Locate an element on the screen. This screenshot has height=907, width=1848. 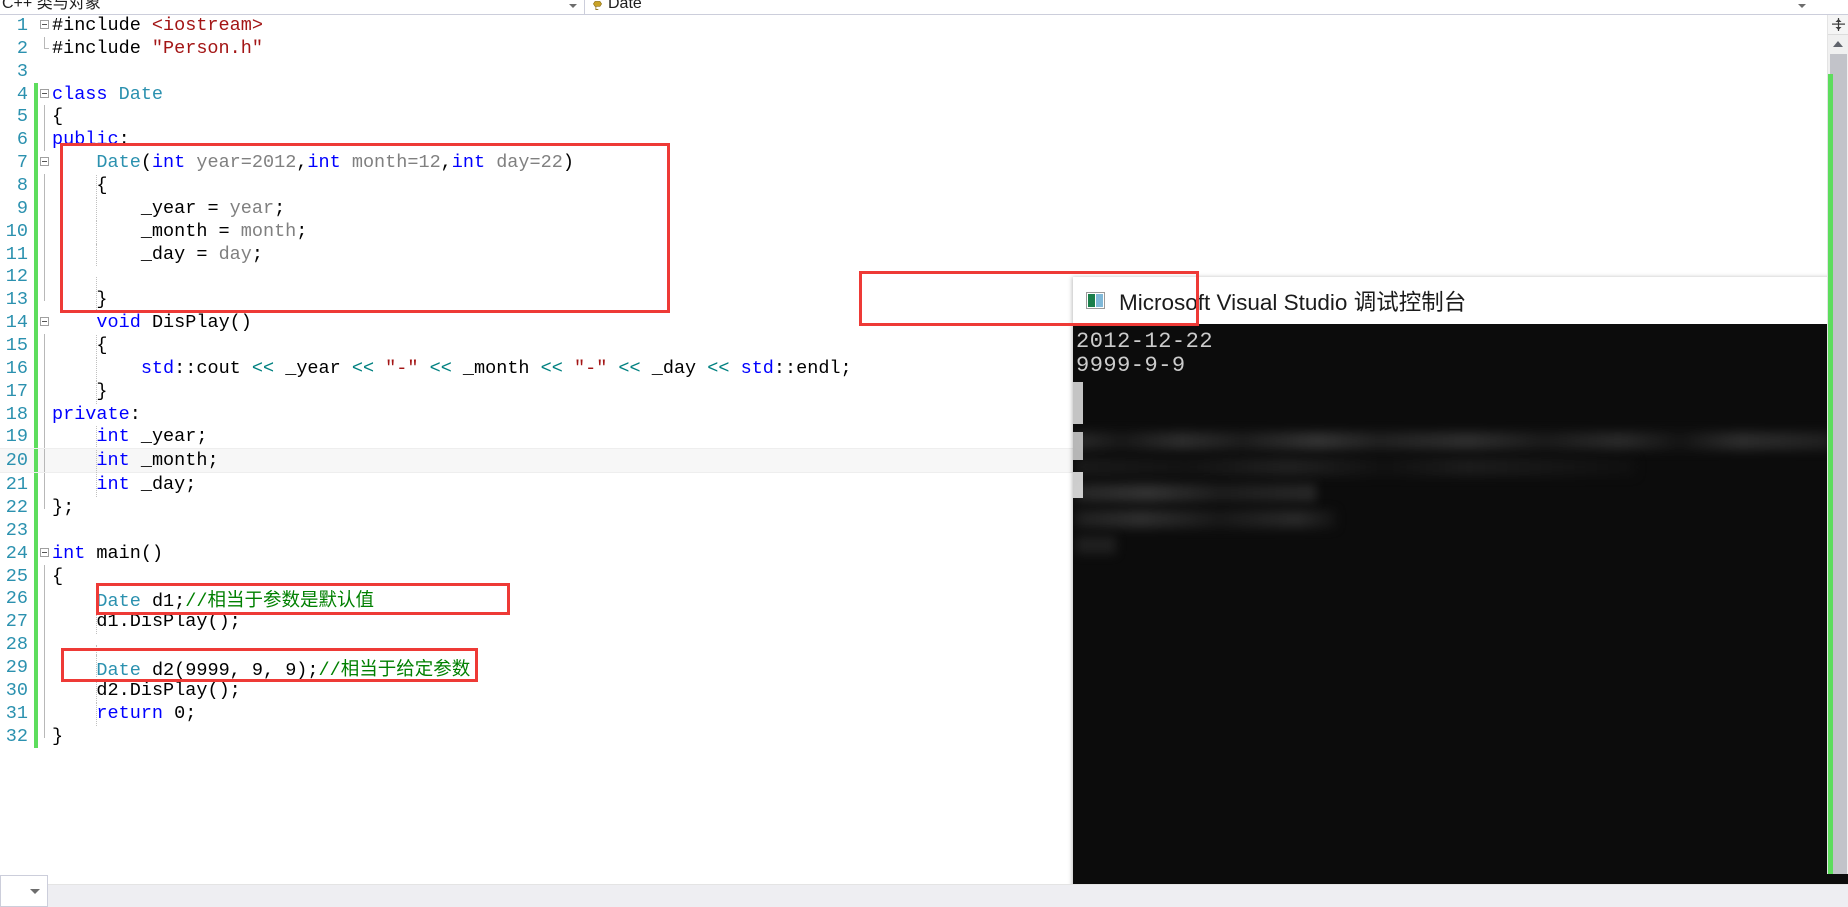
code-line: 6 public: is located at coordinates (904, 140).